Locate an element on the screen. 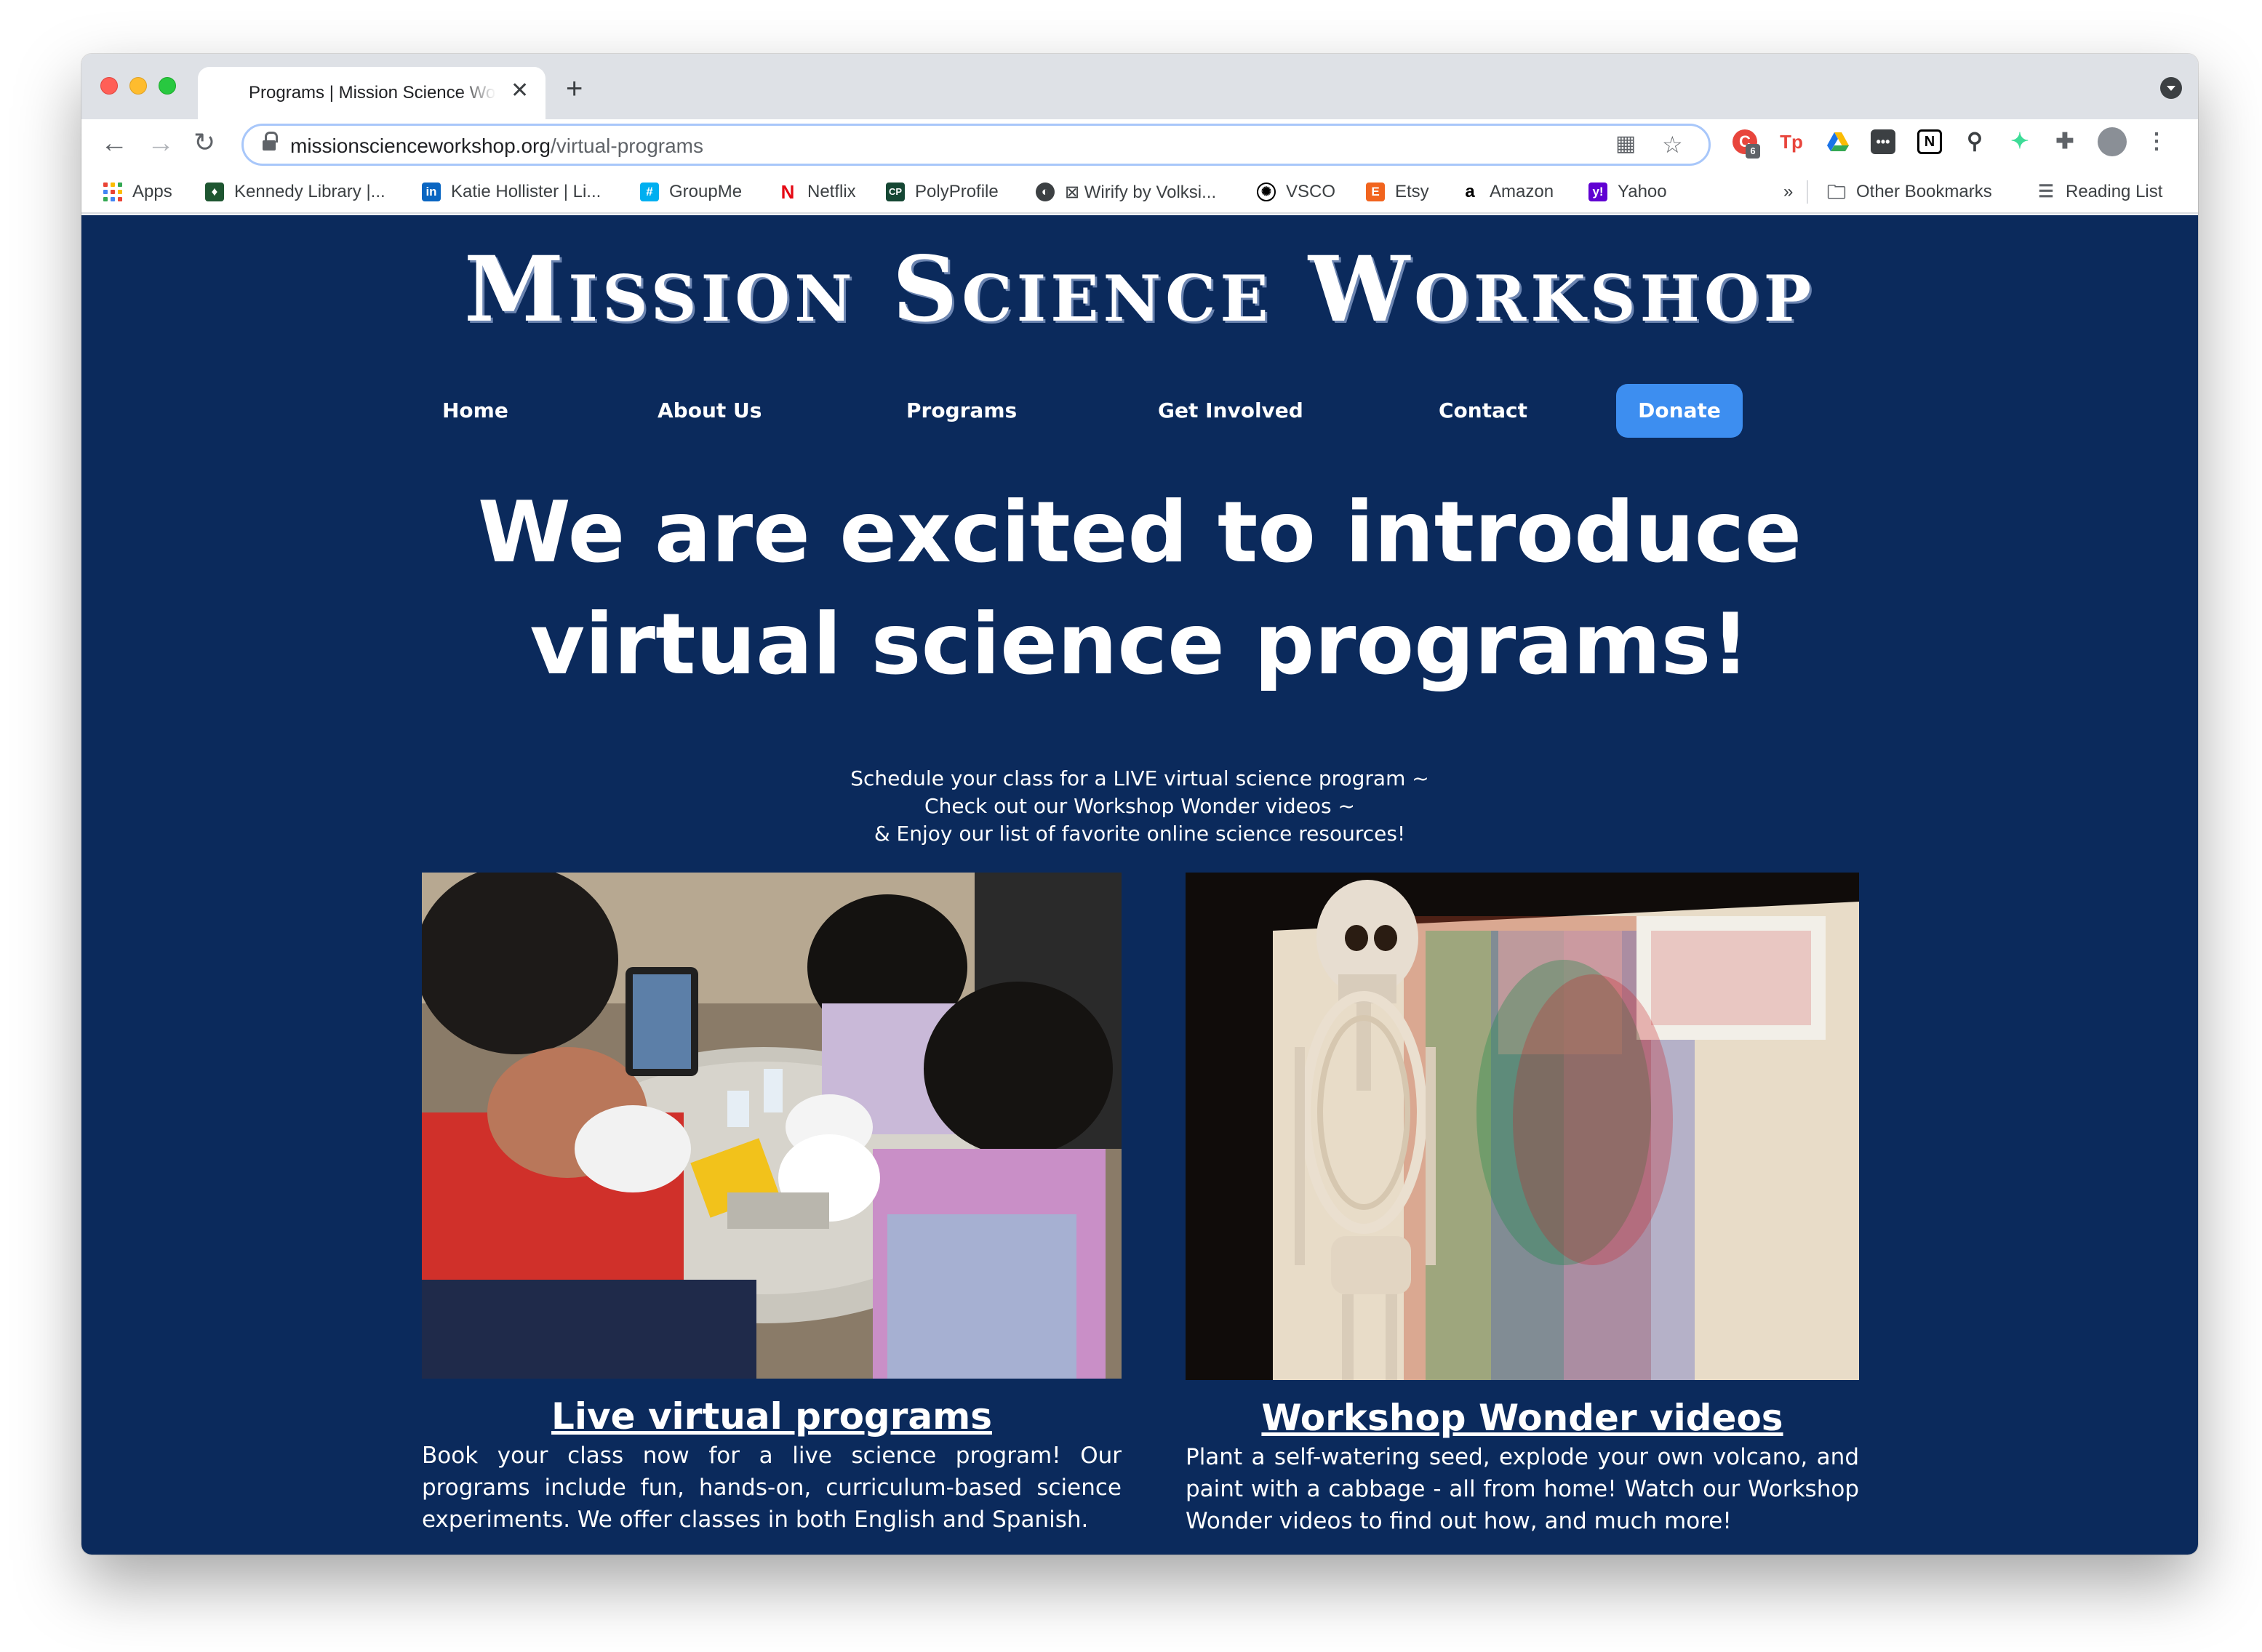 This screenshot has height=1652, width=2262. other-bookmarks: 🗀 Other Bookmarks is located at coordinates (1909, 192).